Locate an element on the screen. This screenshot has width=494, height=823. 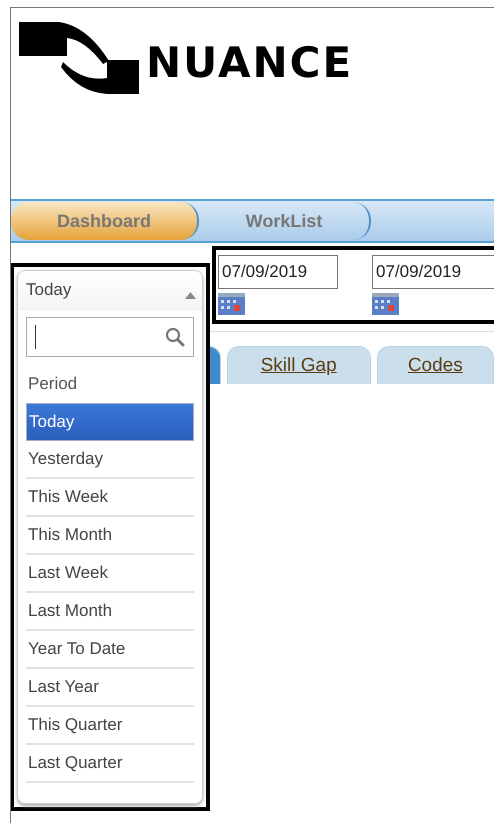
search-icon is located at coordinates (175, 337).